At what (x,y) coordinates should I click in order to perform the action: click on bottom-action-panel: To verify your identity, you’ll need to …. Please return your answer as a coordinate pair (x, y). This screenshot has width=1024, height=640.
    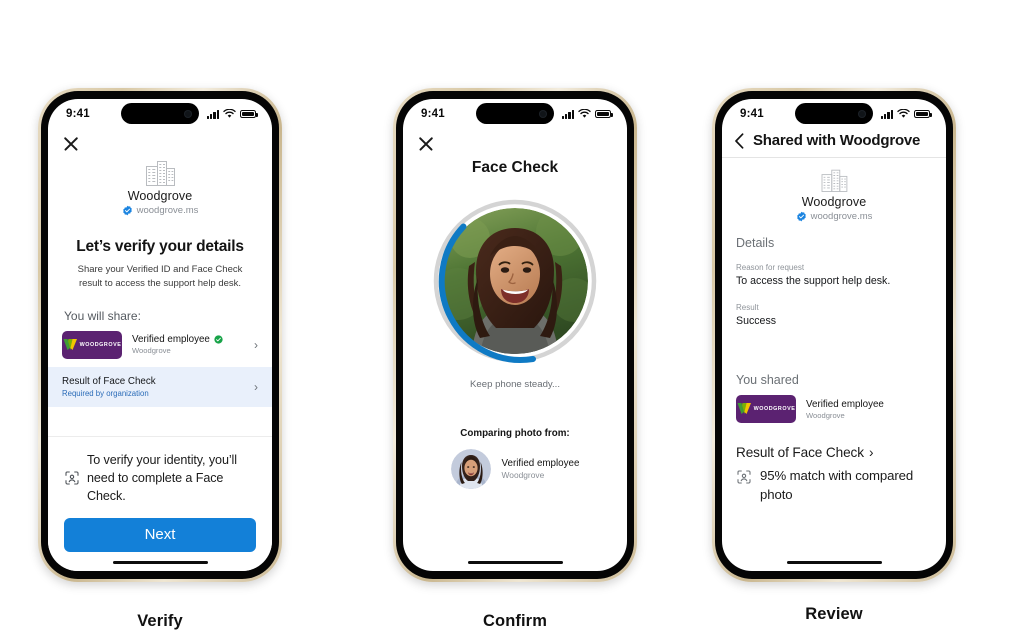
    Looking at the image, I should click on (160, 503).